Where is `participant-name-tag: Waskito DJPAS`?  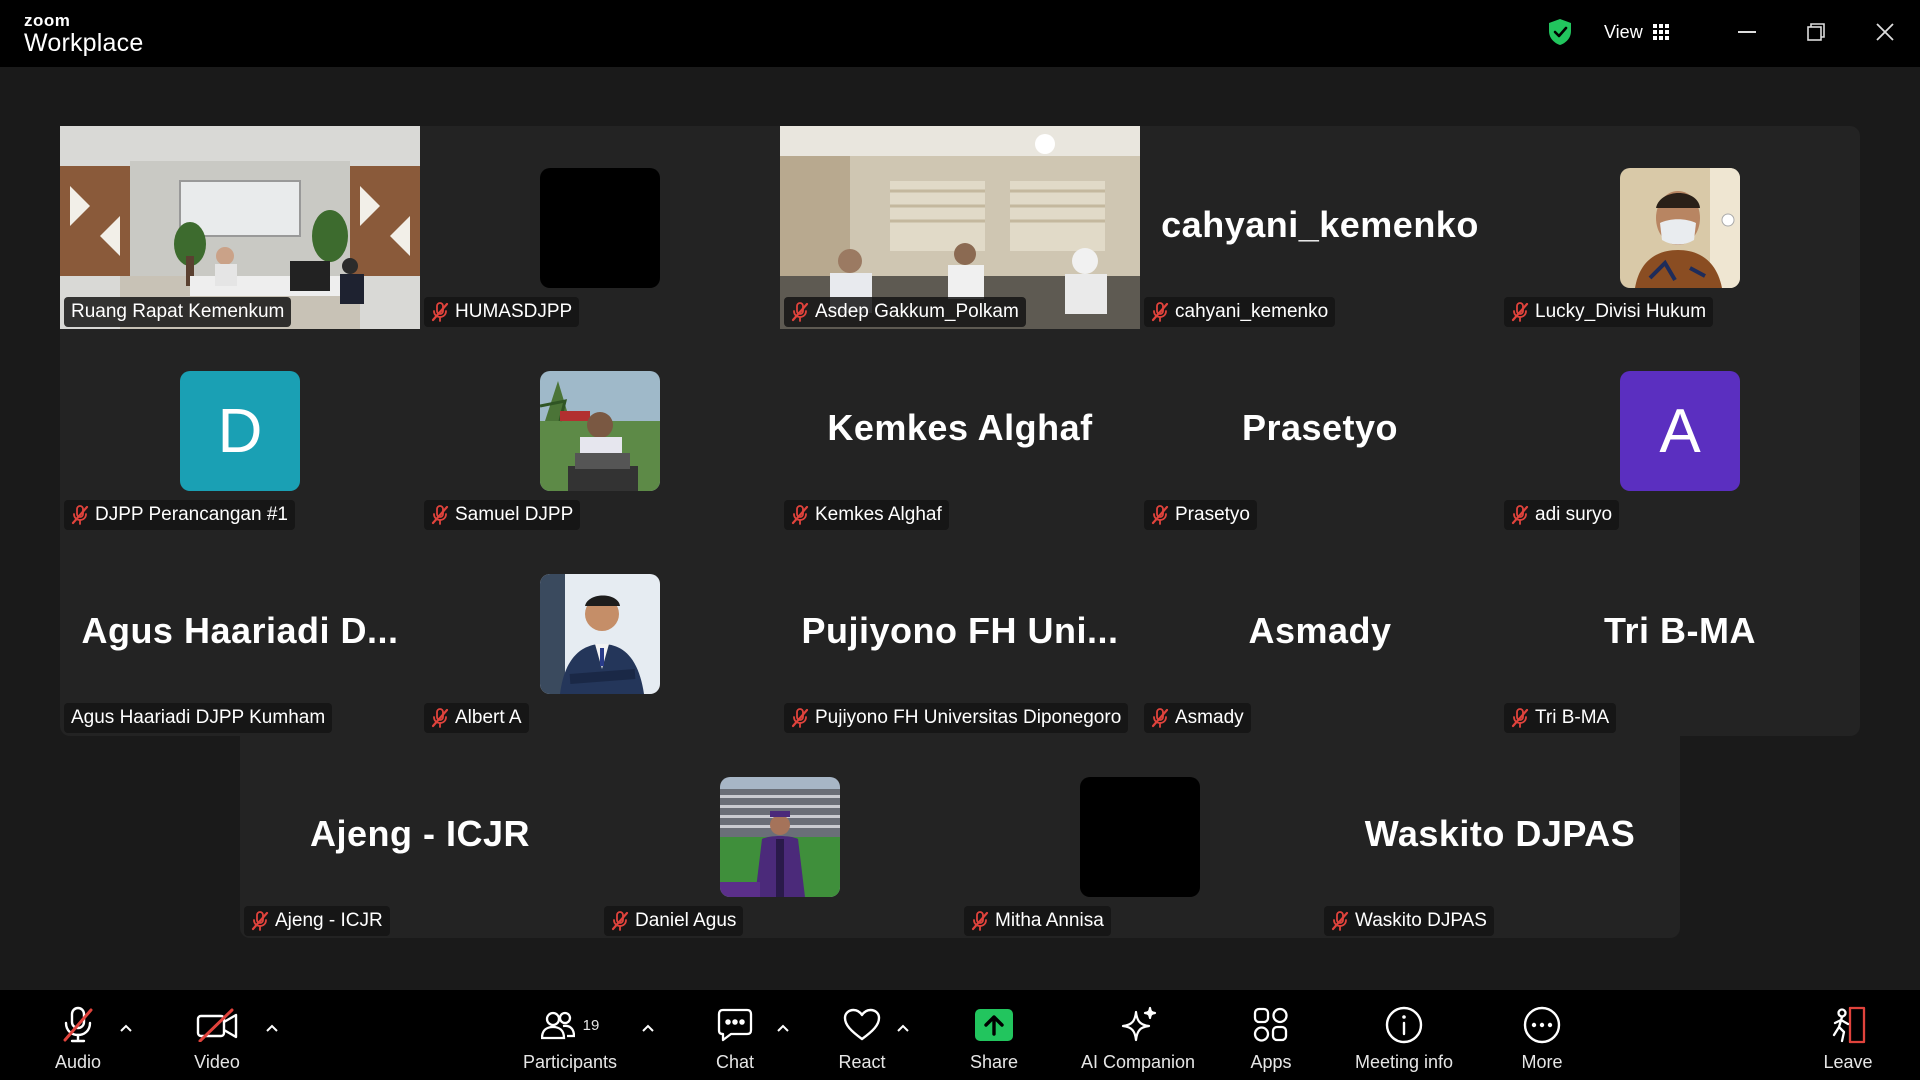
participant-name-tag: Waskito DJPAS is located at coordinates (1409, 921).